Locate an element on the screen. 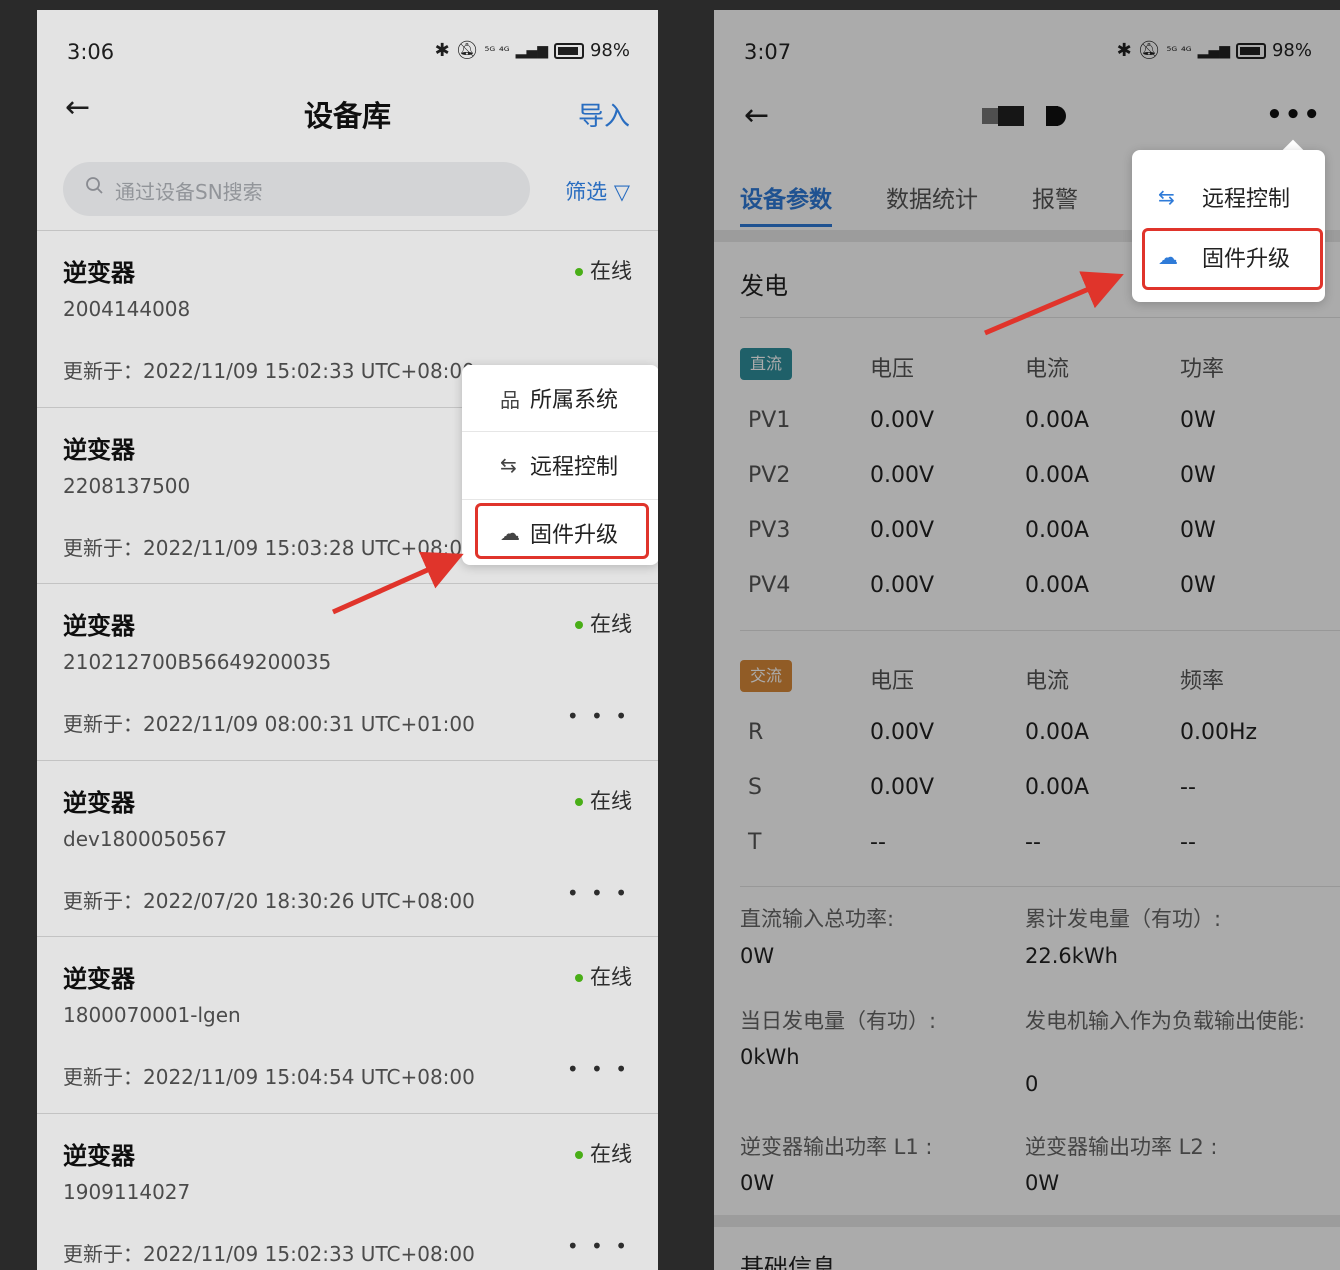 Image resolution: width=1340 pixels, height=1270 pixels. arrow-left is located at coordinates (397, 583).